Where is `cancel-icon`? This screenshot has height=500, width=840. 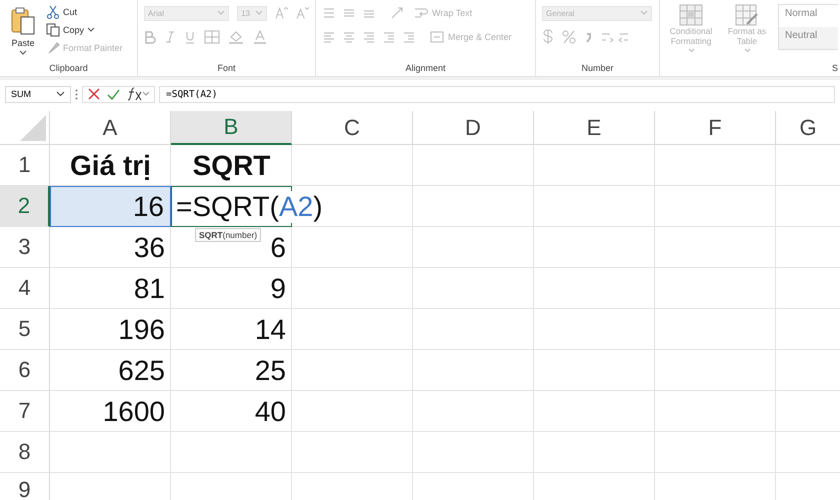
cancel-icon is located at coordinates (94, 94).